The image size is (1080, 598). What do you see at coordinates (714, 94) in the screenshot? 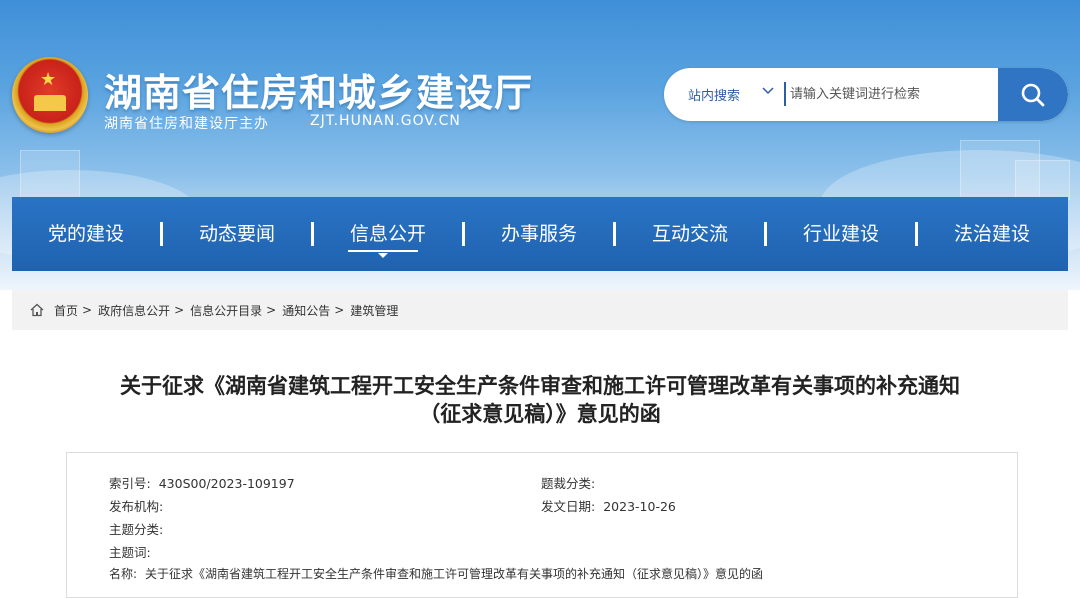
I see `search-scope-select: 站内搜索` at bounding box center [714, 94].